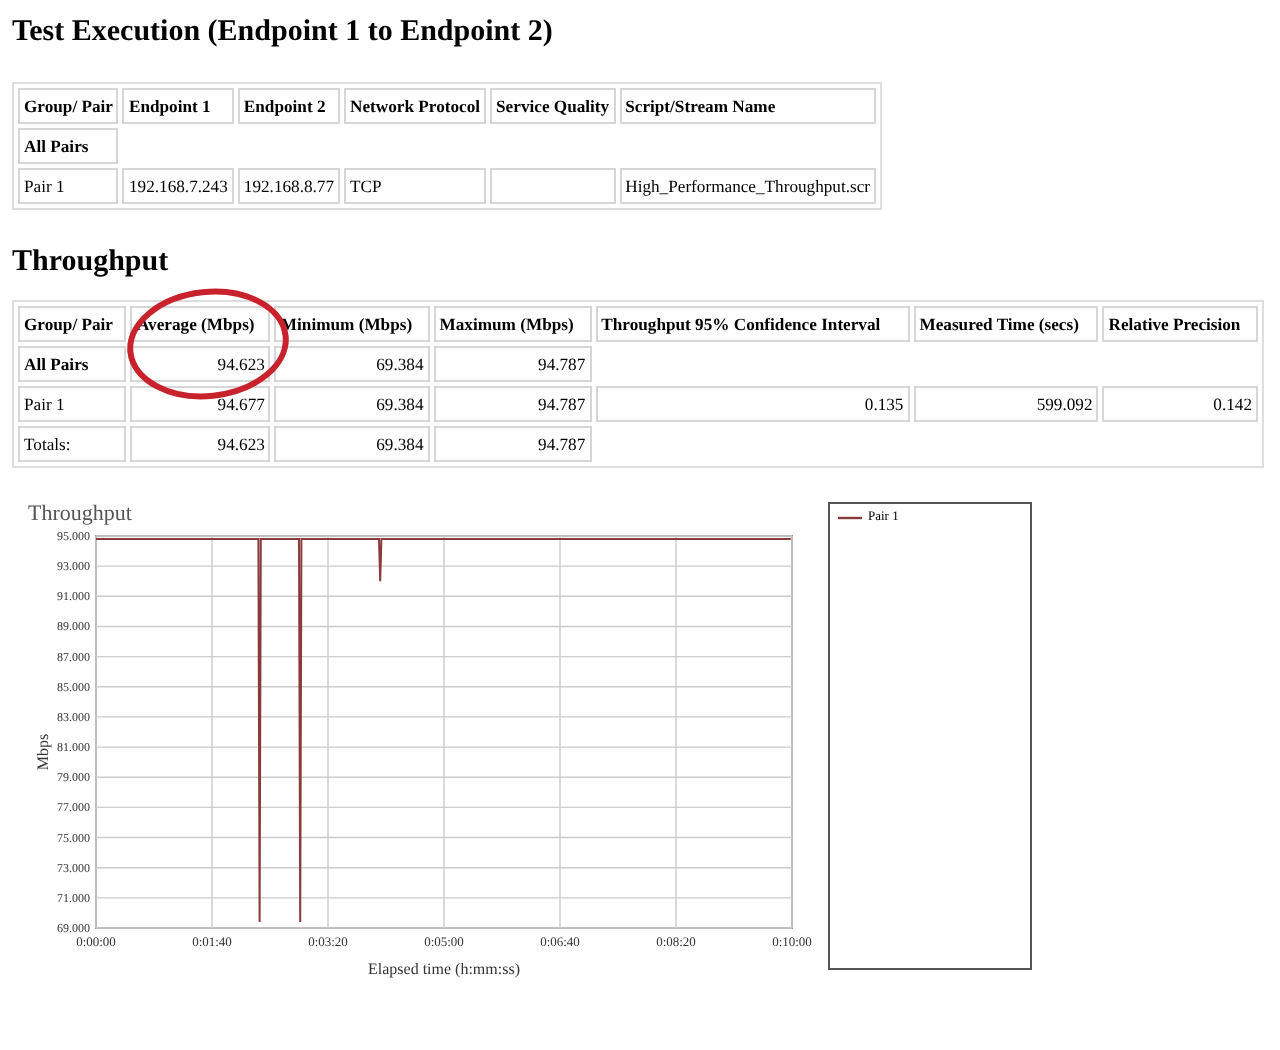 The height and width of the screenshot is (1050, 1280). I want to click on column-header: Throughput 95% Confidence Interval, so click(752, 324).